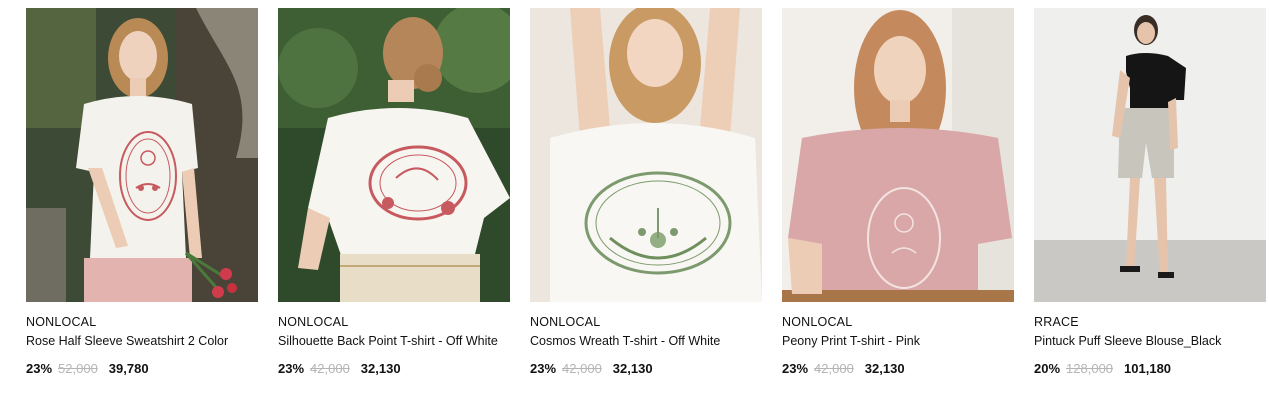 This screenshot has height=406, width=1269. I want to click on product-name: Cosmos Wreath T-shirt - Off White, so click(646, 341).